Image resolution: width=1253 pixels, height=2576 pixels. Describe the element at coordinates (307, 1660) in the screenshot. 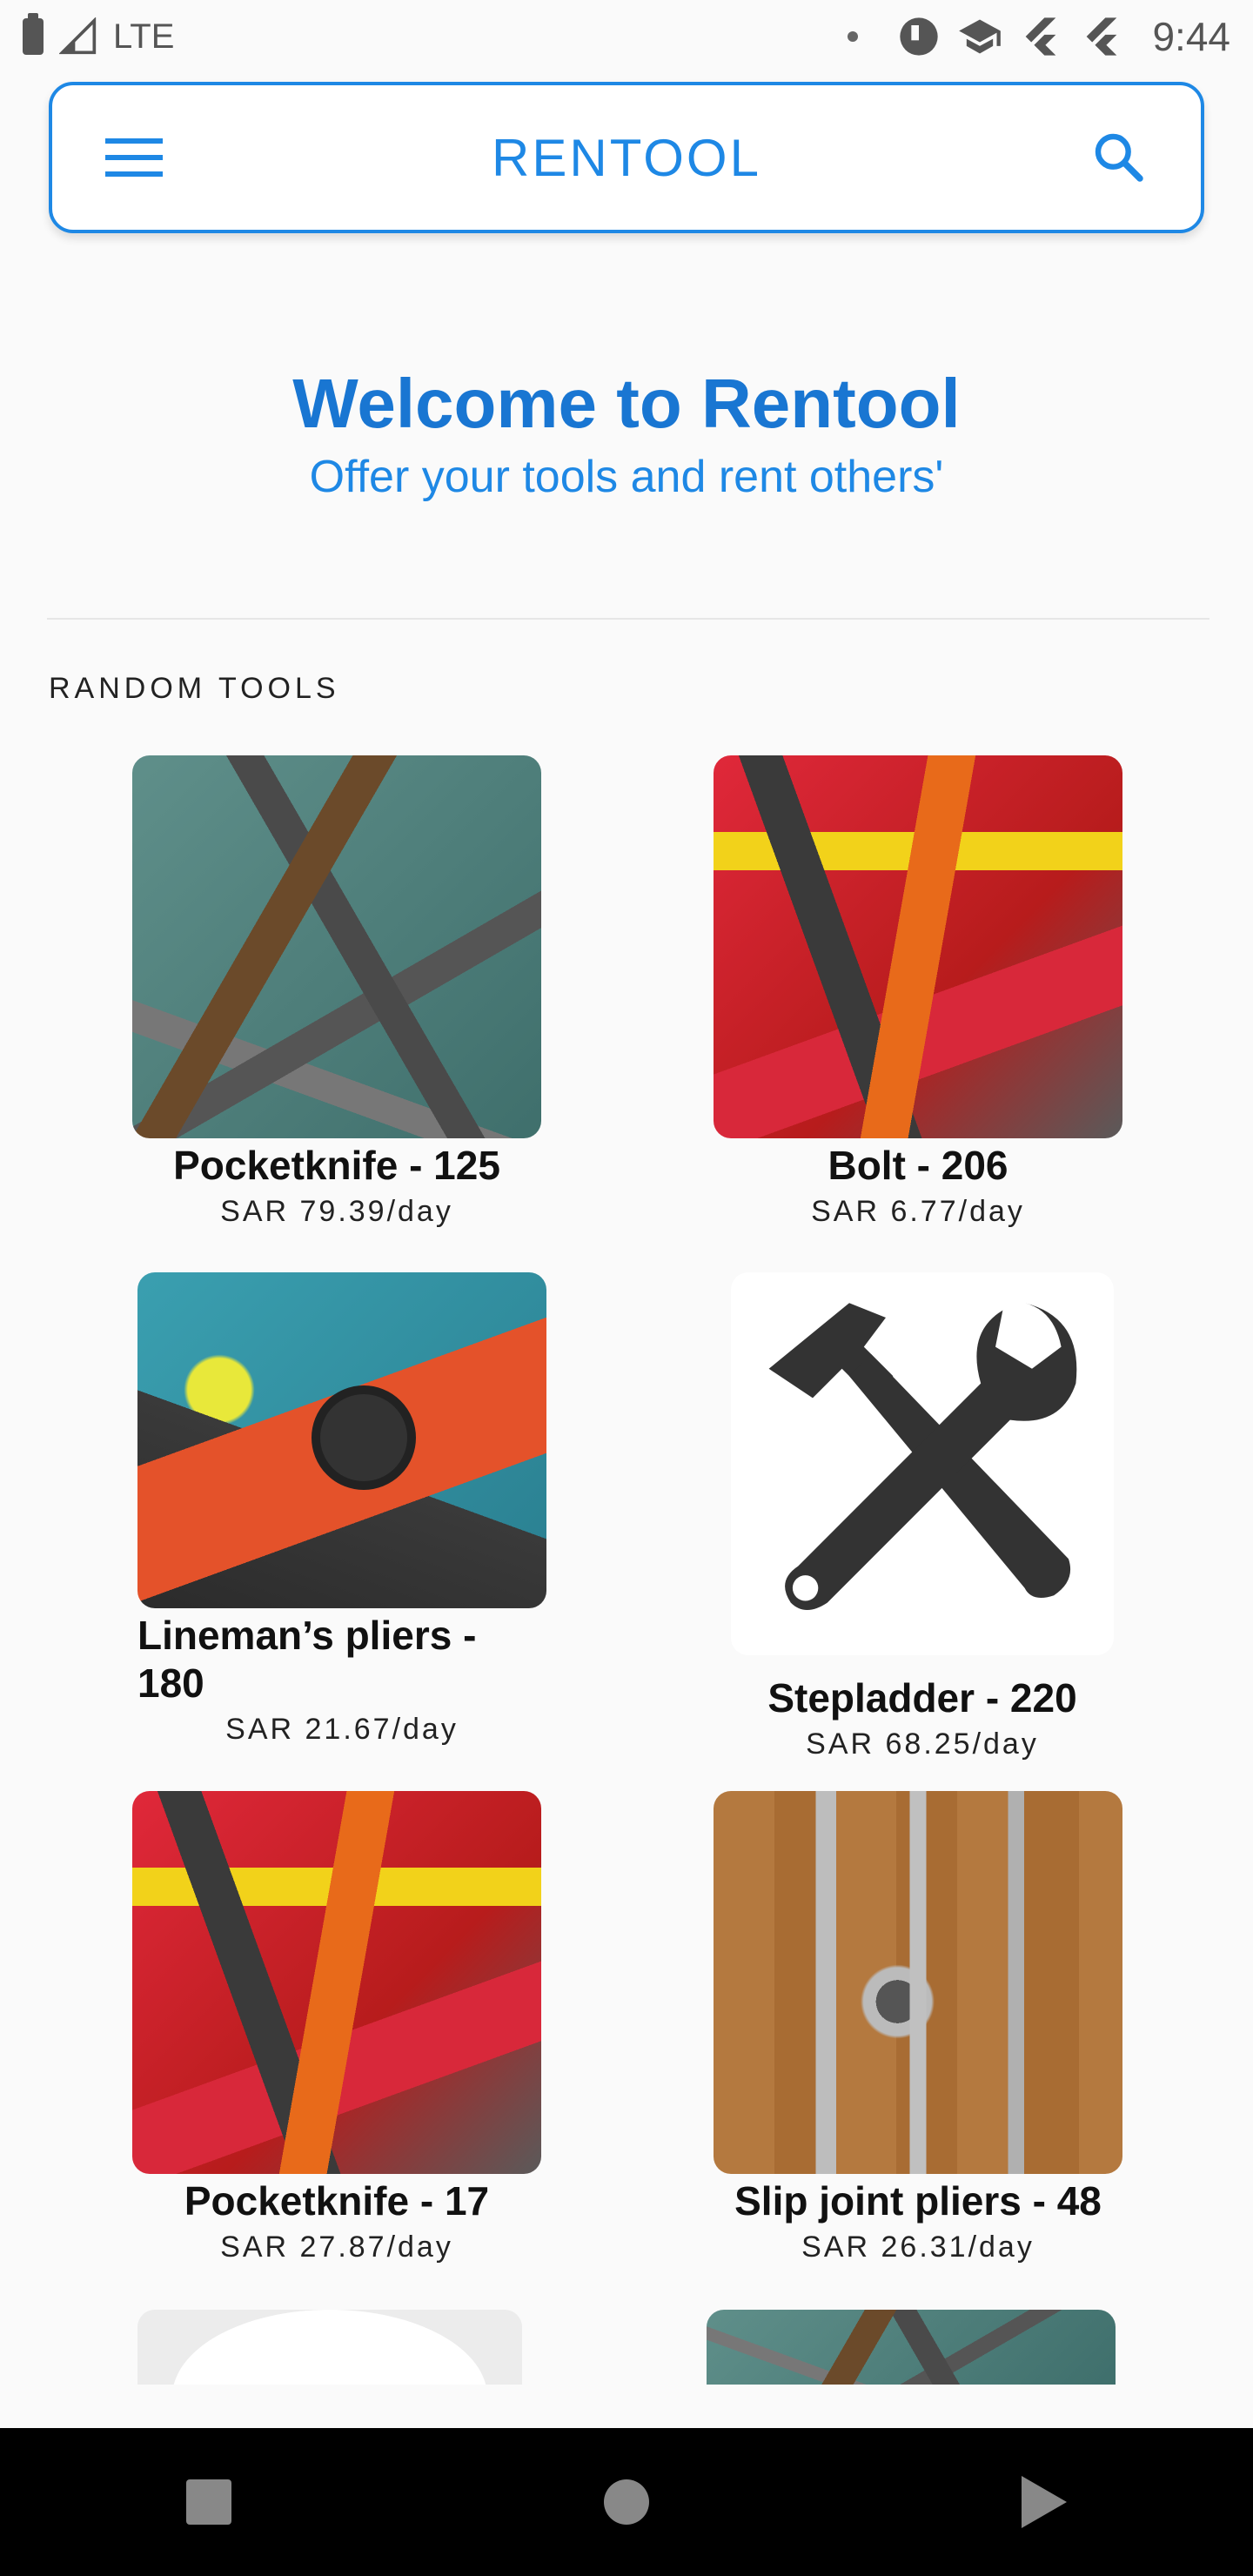

I see `tool-name: Lineman’s pliers - 180` at that location.